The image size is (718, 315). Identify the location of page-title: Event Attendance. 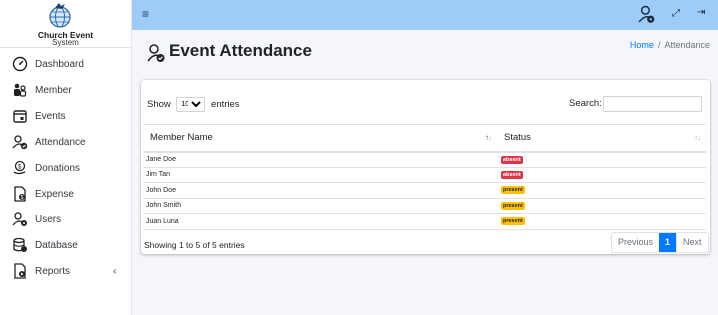
(240, 50).